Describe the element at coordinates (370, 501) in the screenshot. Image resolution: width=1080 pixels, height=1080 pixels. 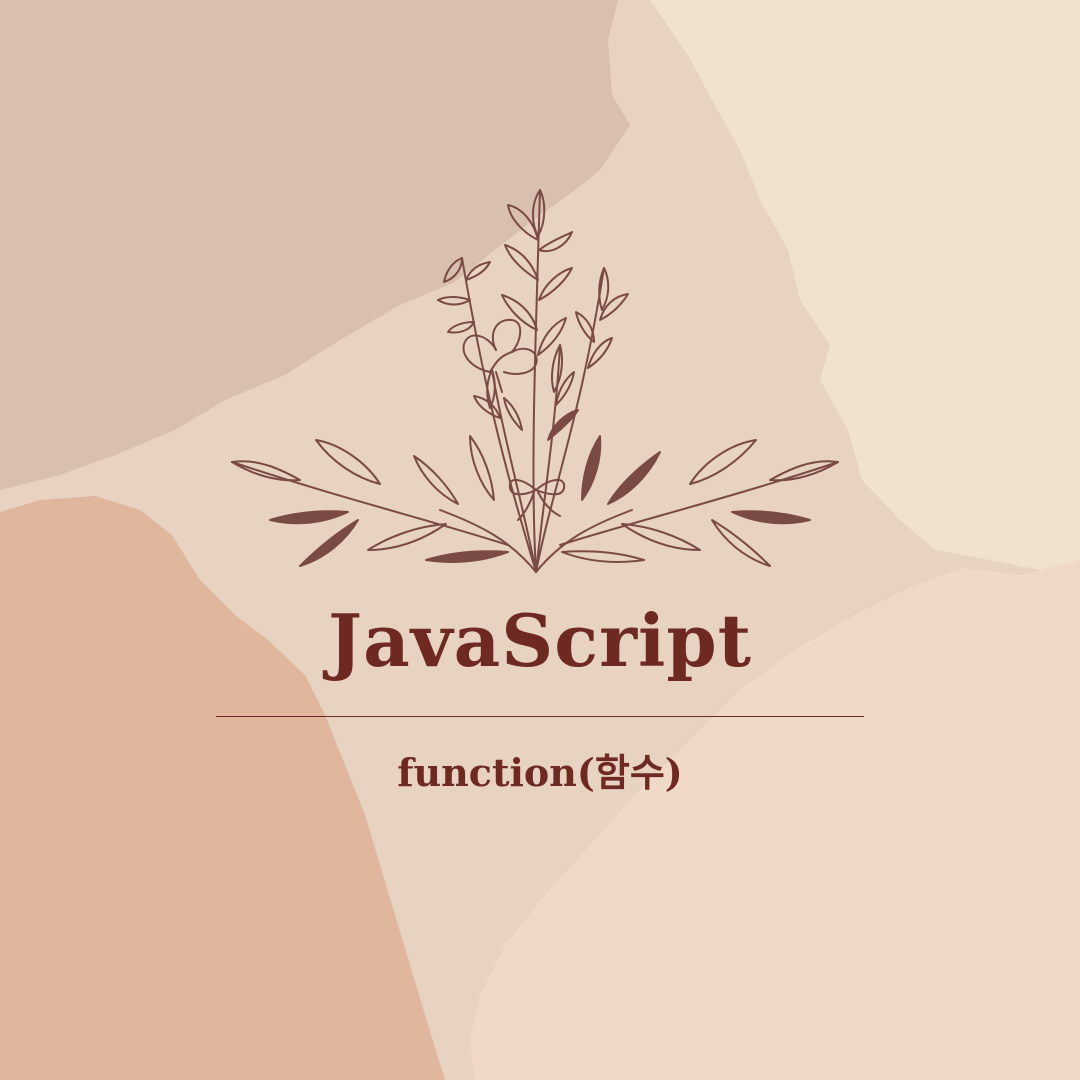
I see `left-sprigs` at that location.